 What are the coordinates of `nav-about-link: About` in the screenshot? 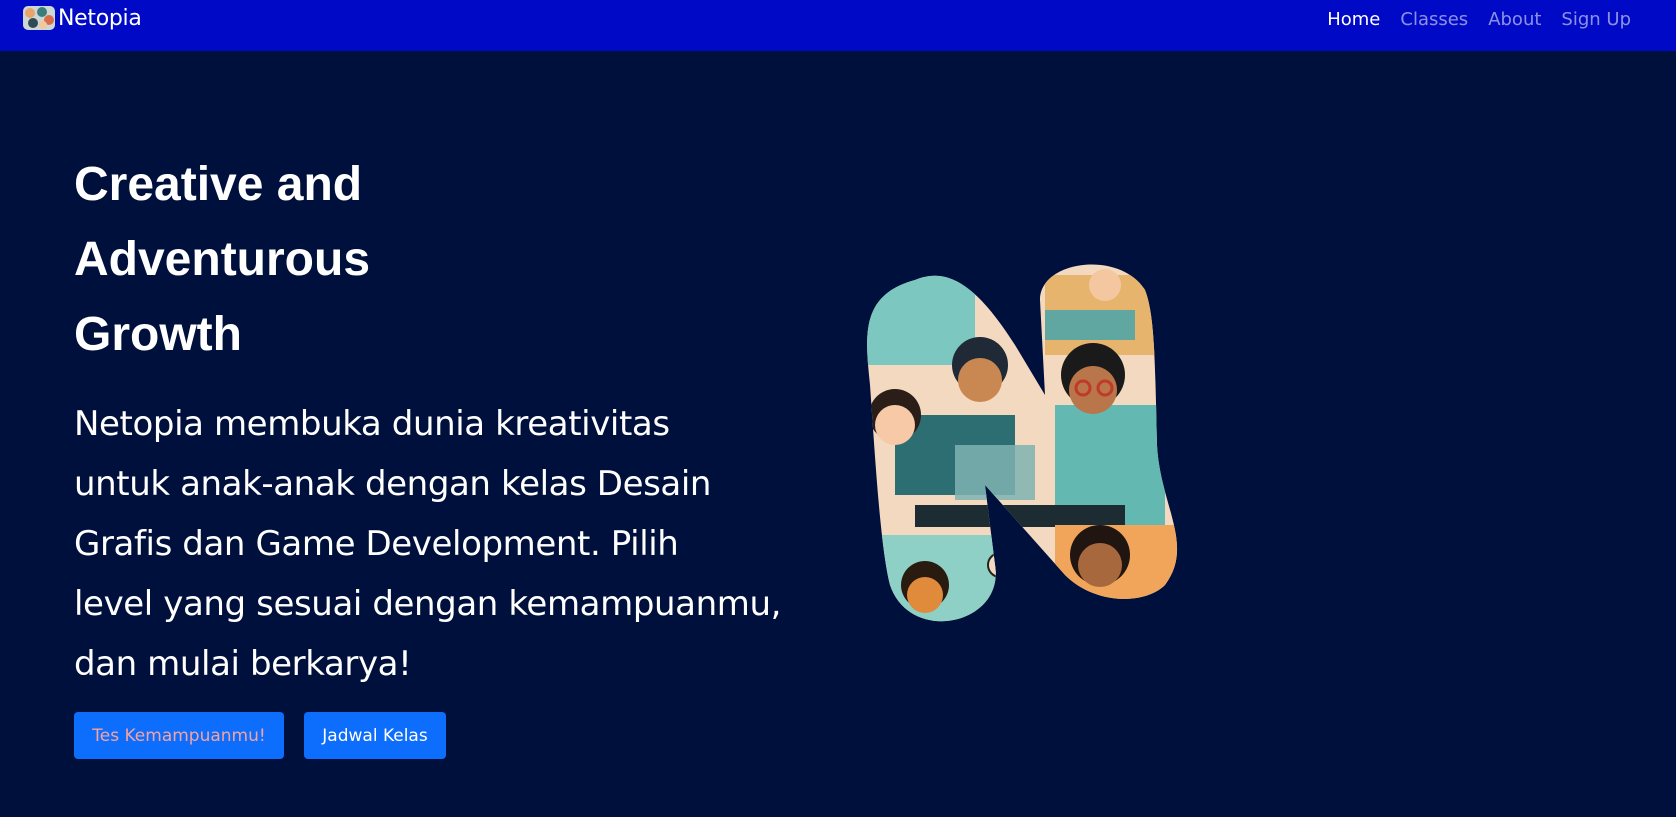 It's located at (1514, 19).